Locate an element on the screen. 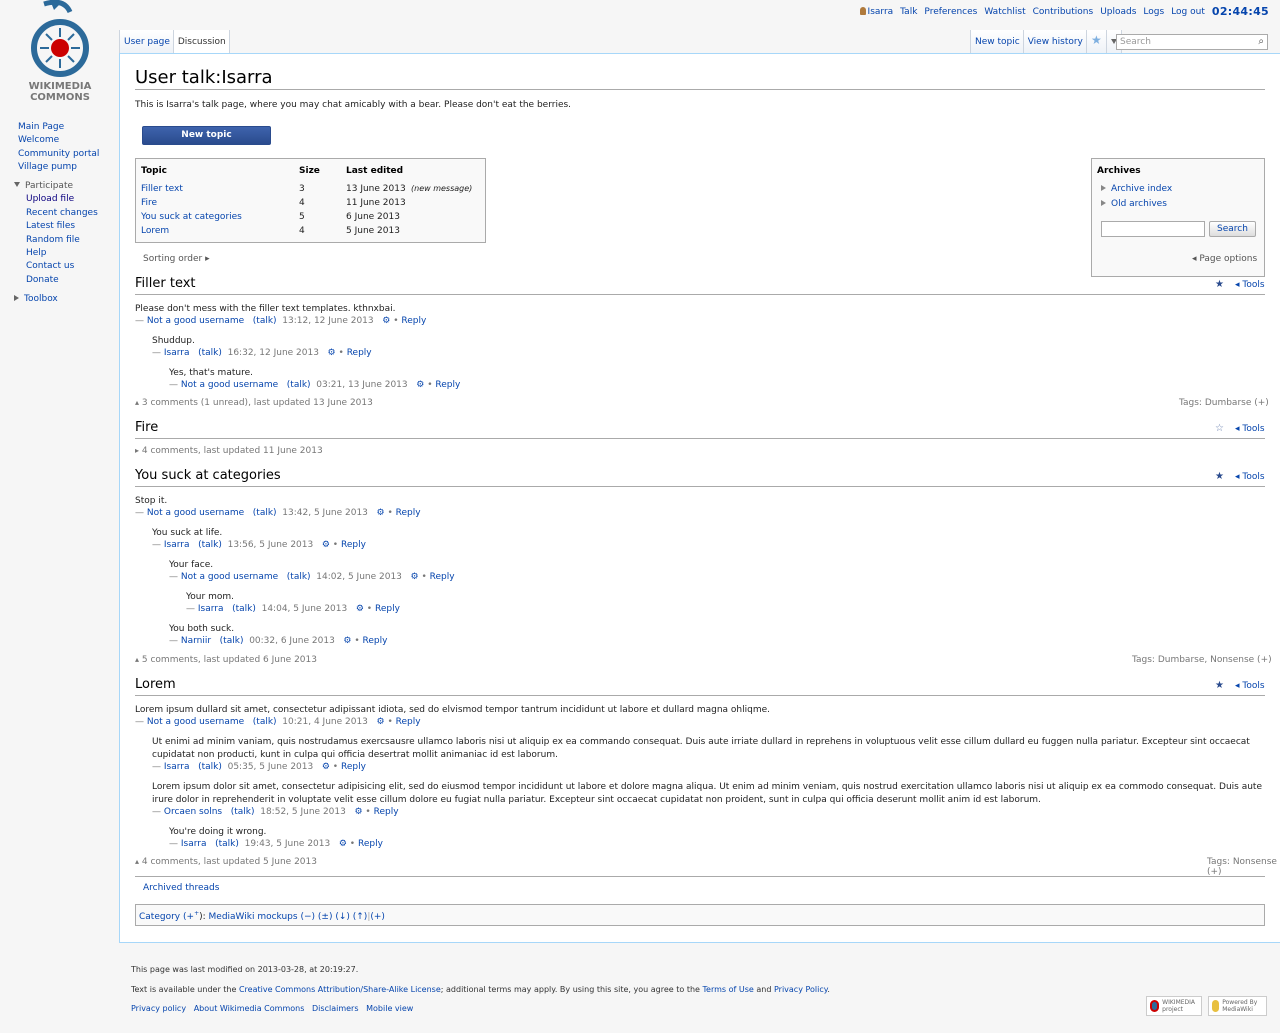  logs-link: Logs is located at coordinates (1153, 12).